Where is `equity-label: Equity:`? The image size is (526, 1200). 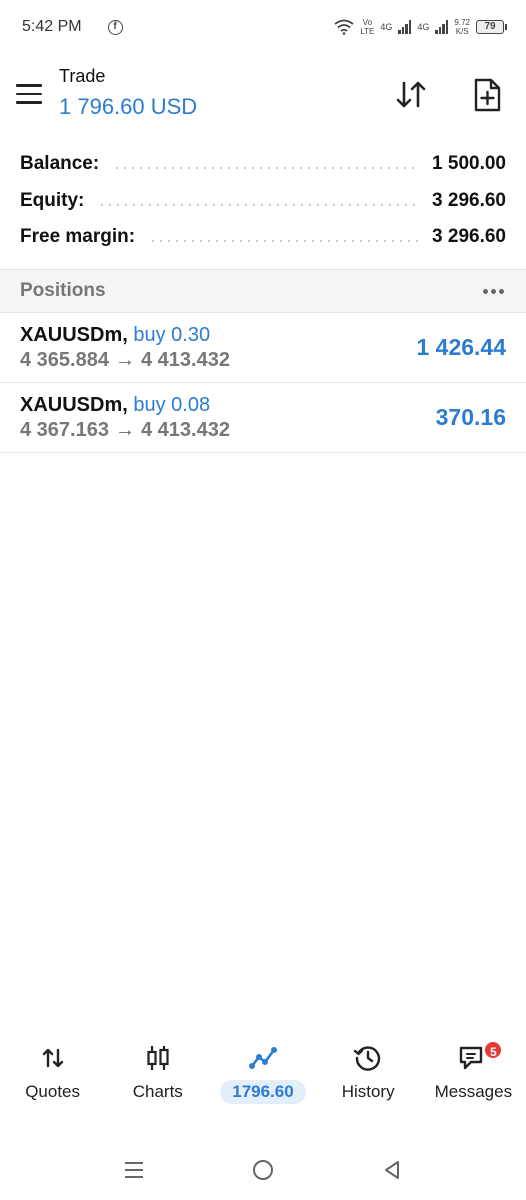 equity-label: Equity: is located at coordinates (52, 200).